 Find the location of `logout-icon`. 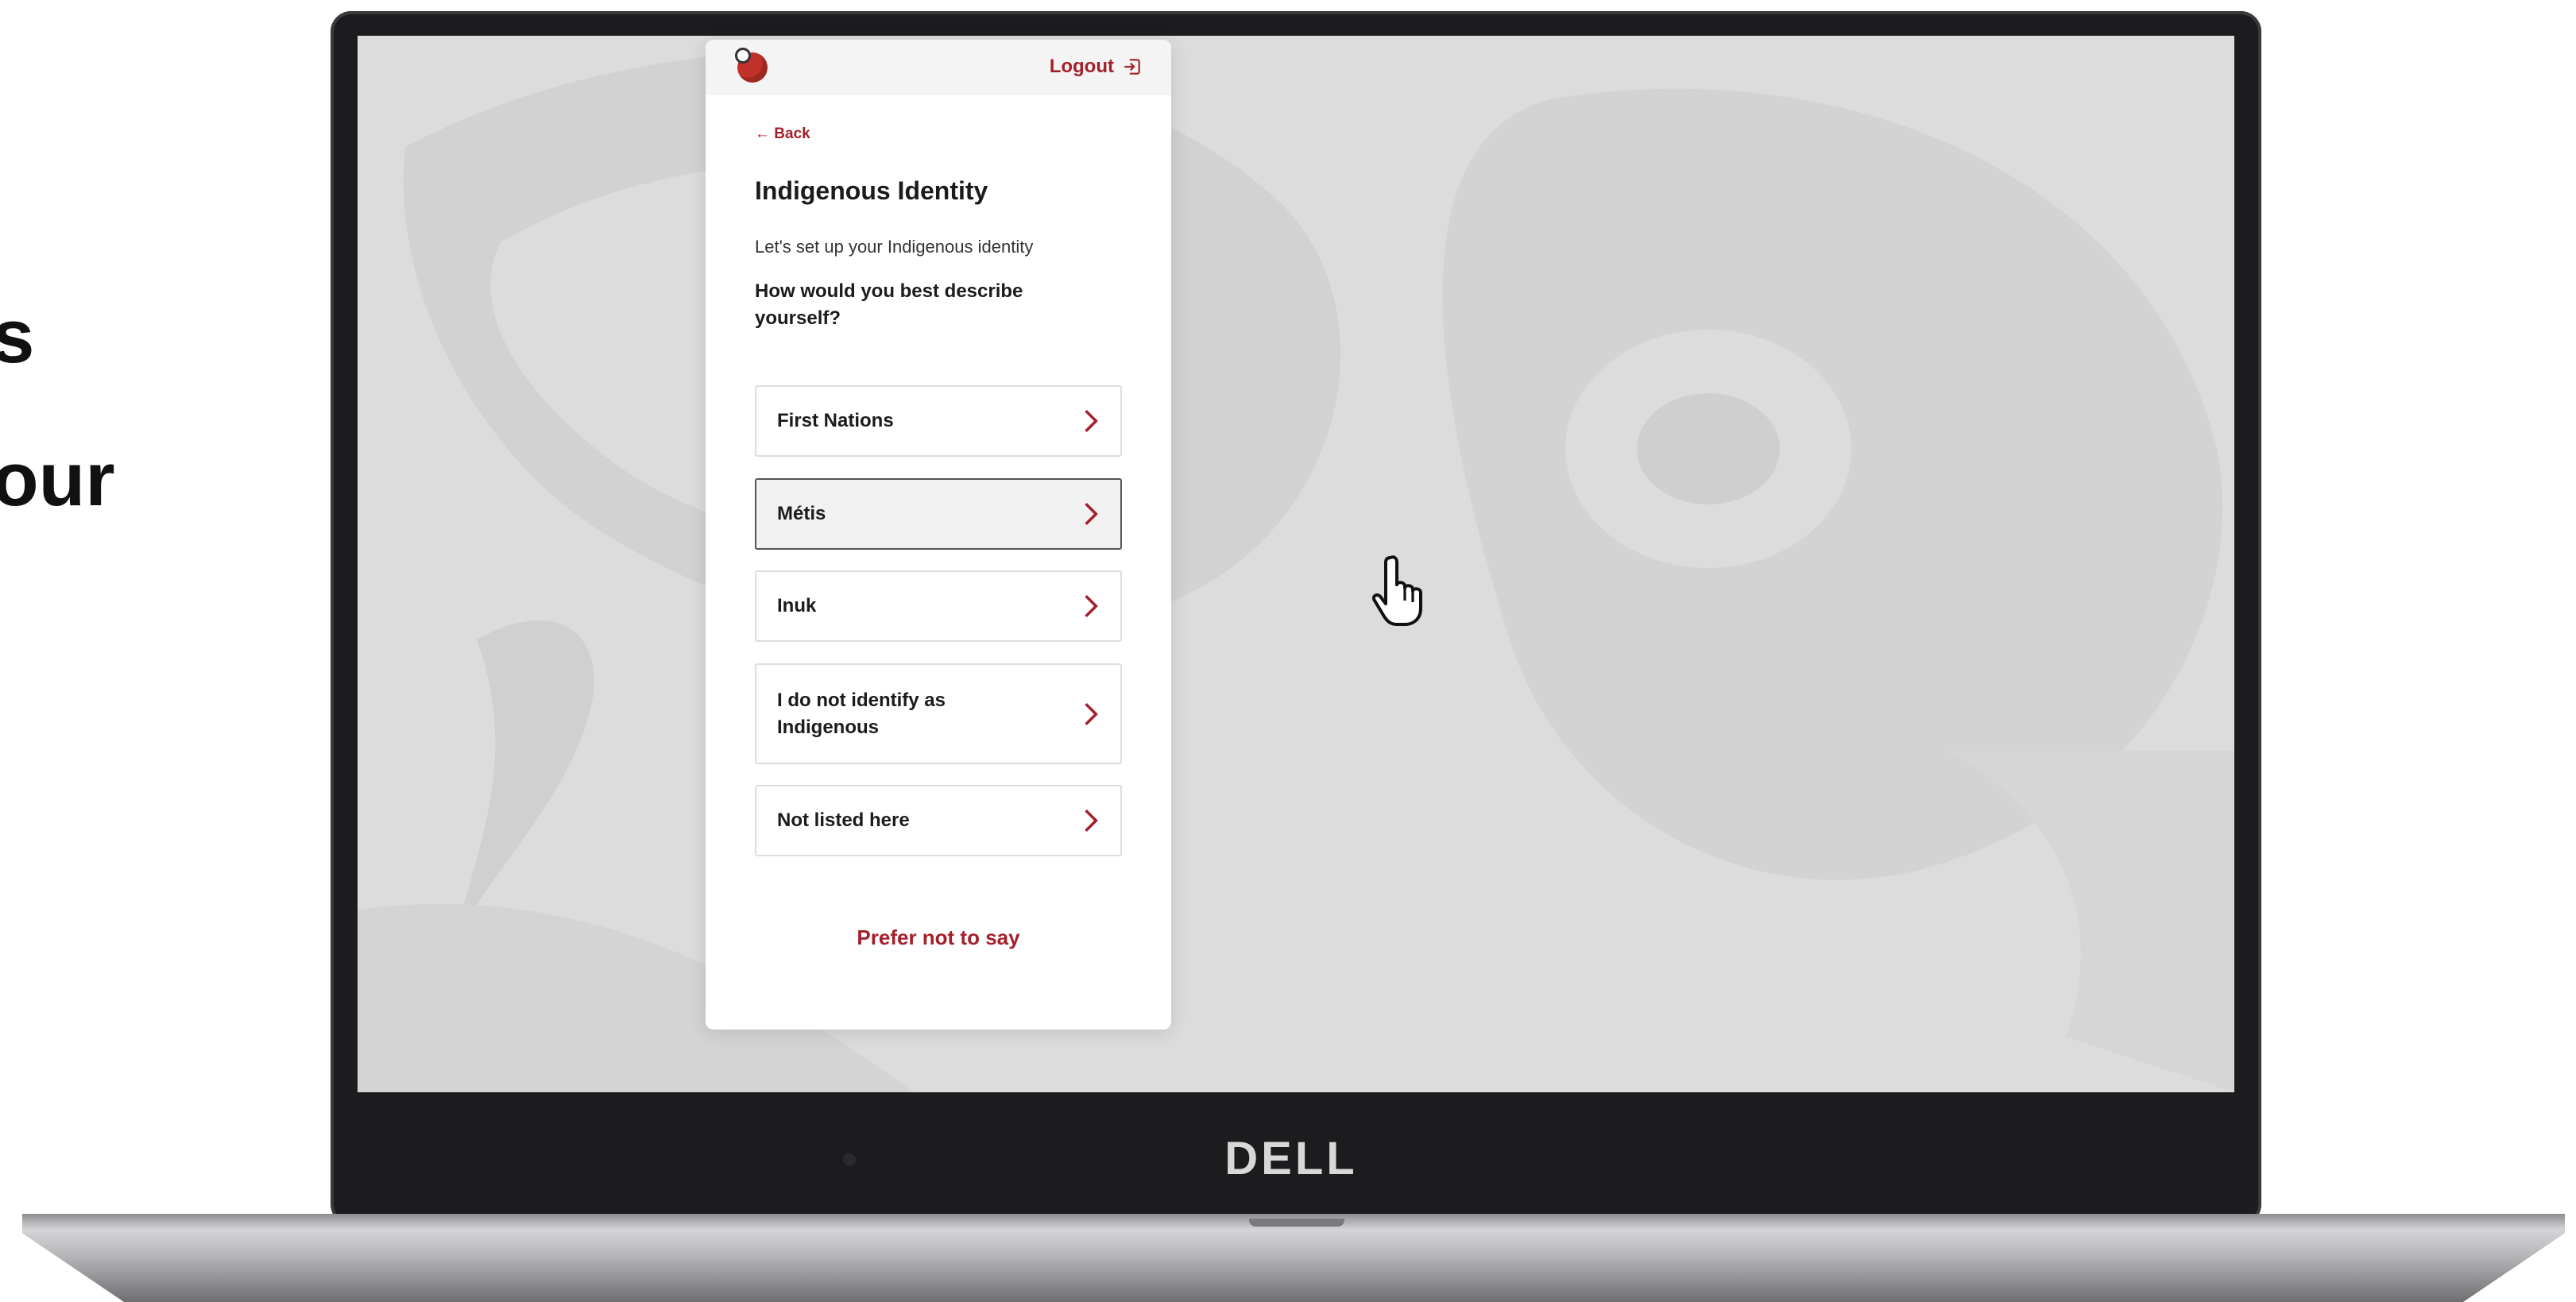

logout-icon is located at coordinates (1132, 67).